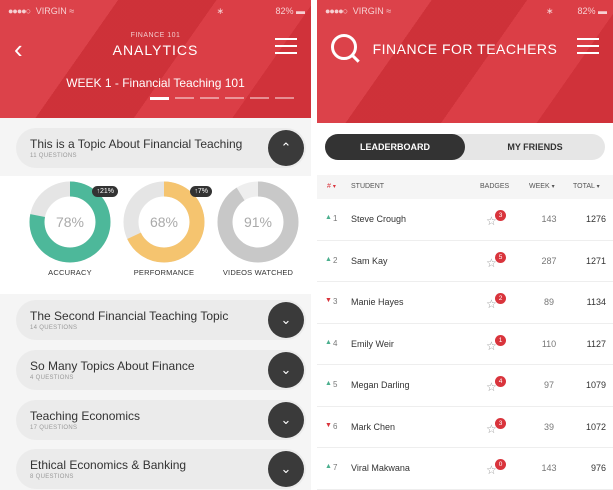 The width and height of the screenshot is (613, 490). Describe the element at coordinates (535, 147) in the screenshot. I see `tab-my-friends: MY FRIENDS` at that location.